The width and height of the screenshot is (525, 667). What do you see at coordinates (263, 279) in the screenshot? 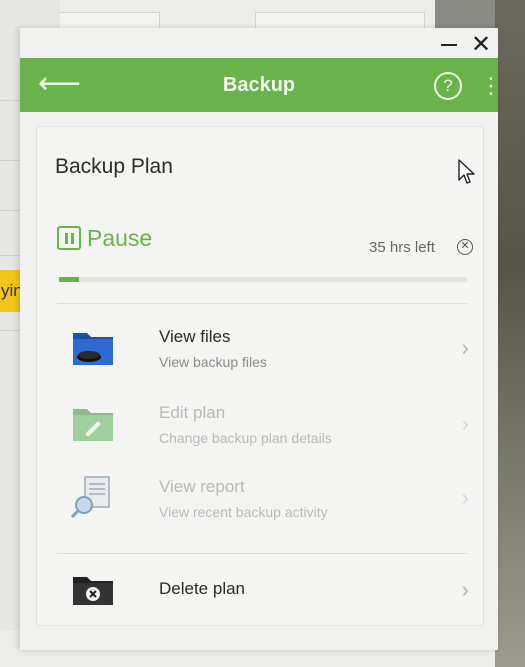
I see `backup-progress-bar` at bounding box center [263, 279].